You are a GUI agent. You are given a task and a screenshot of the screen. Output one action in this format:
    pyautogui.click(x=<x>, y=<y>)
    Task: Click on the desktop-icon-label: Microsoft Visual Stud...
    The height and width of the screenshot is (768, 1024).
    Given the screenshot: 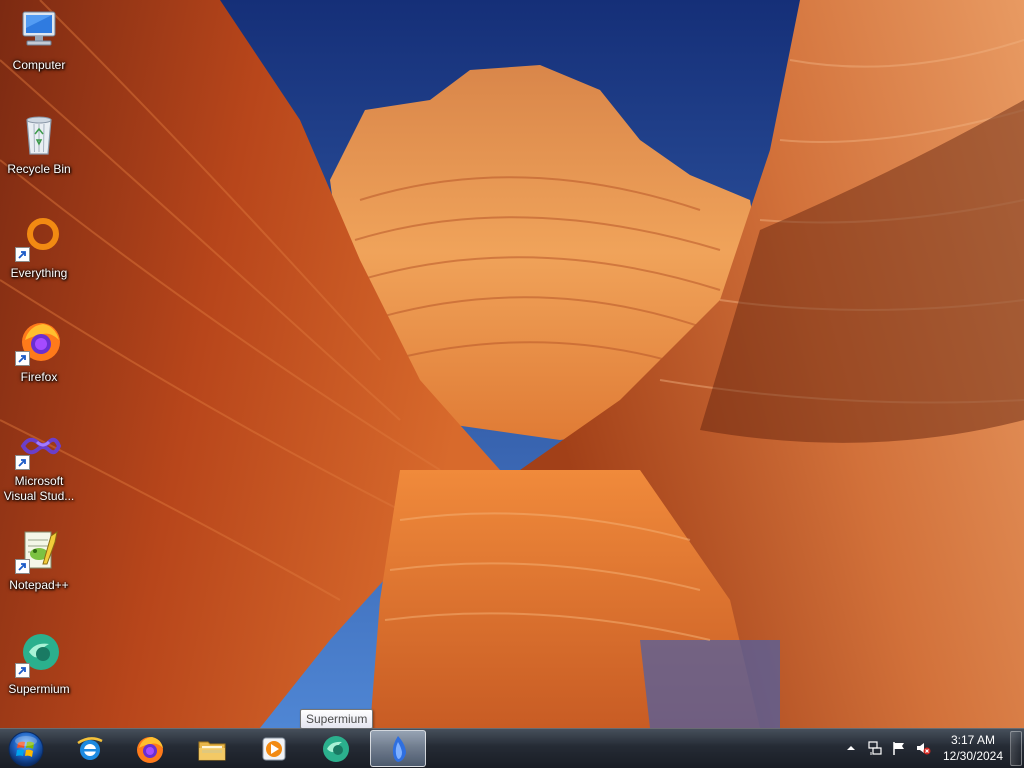 What is the action you would take?
    pyautogui.click(x=39, y=488)
    